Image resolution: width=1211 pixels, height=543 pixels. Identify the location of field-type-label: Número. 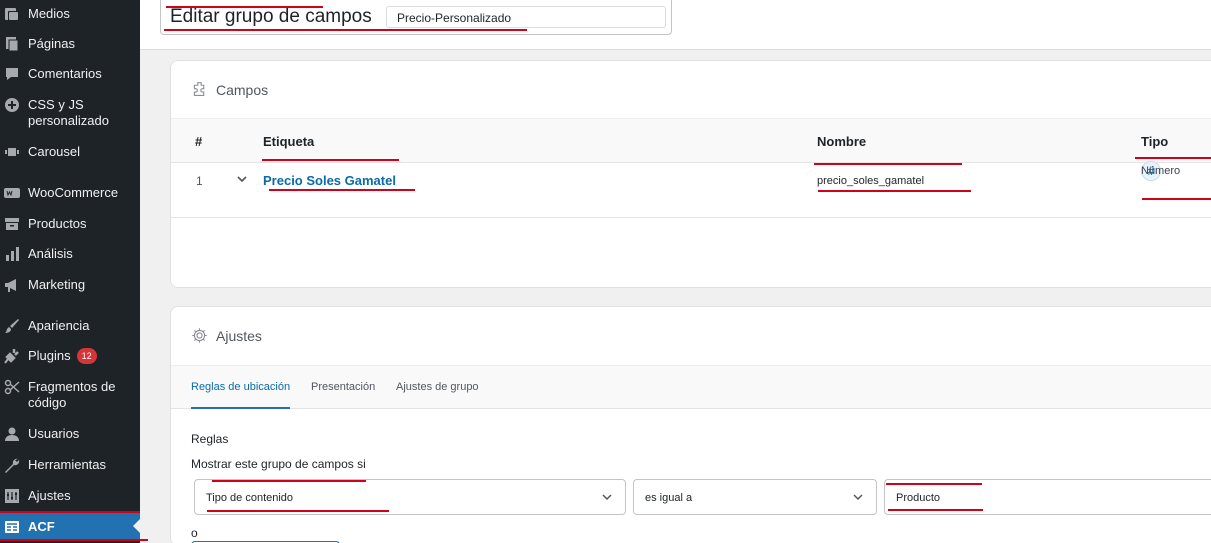
(1161, 171).